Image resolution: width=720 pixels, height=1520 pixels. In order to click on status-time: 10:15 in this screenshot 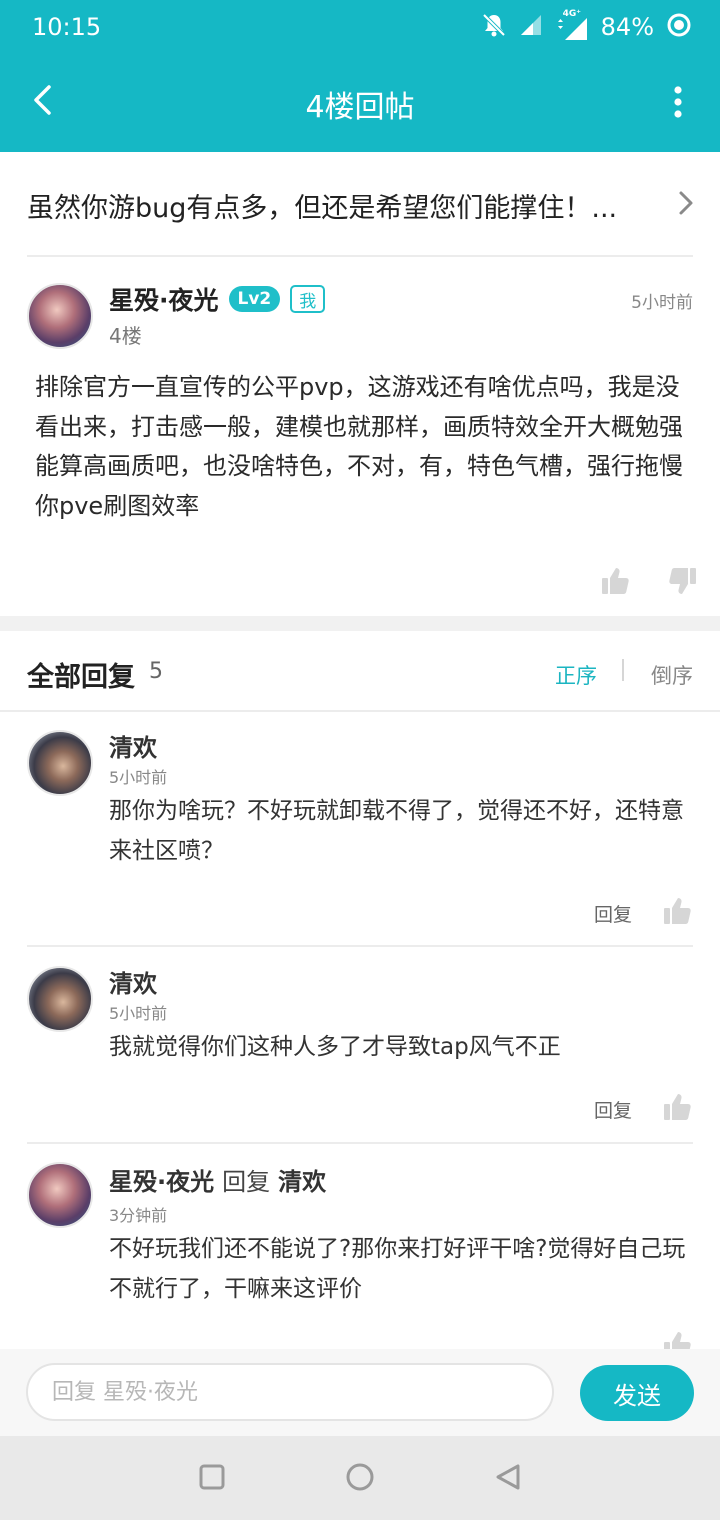, I will do `click(67, 27)`.